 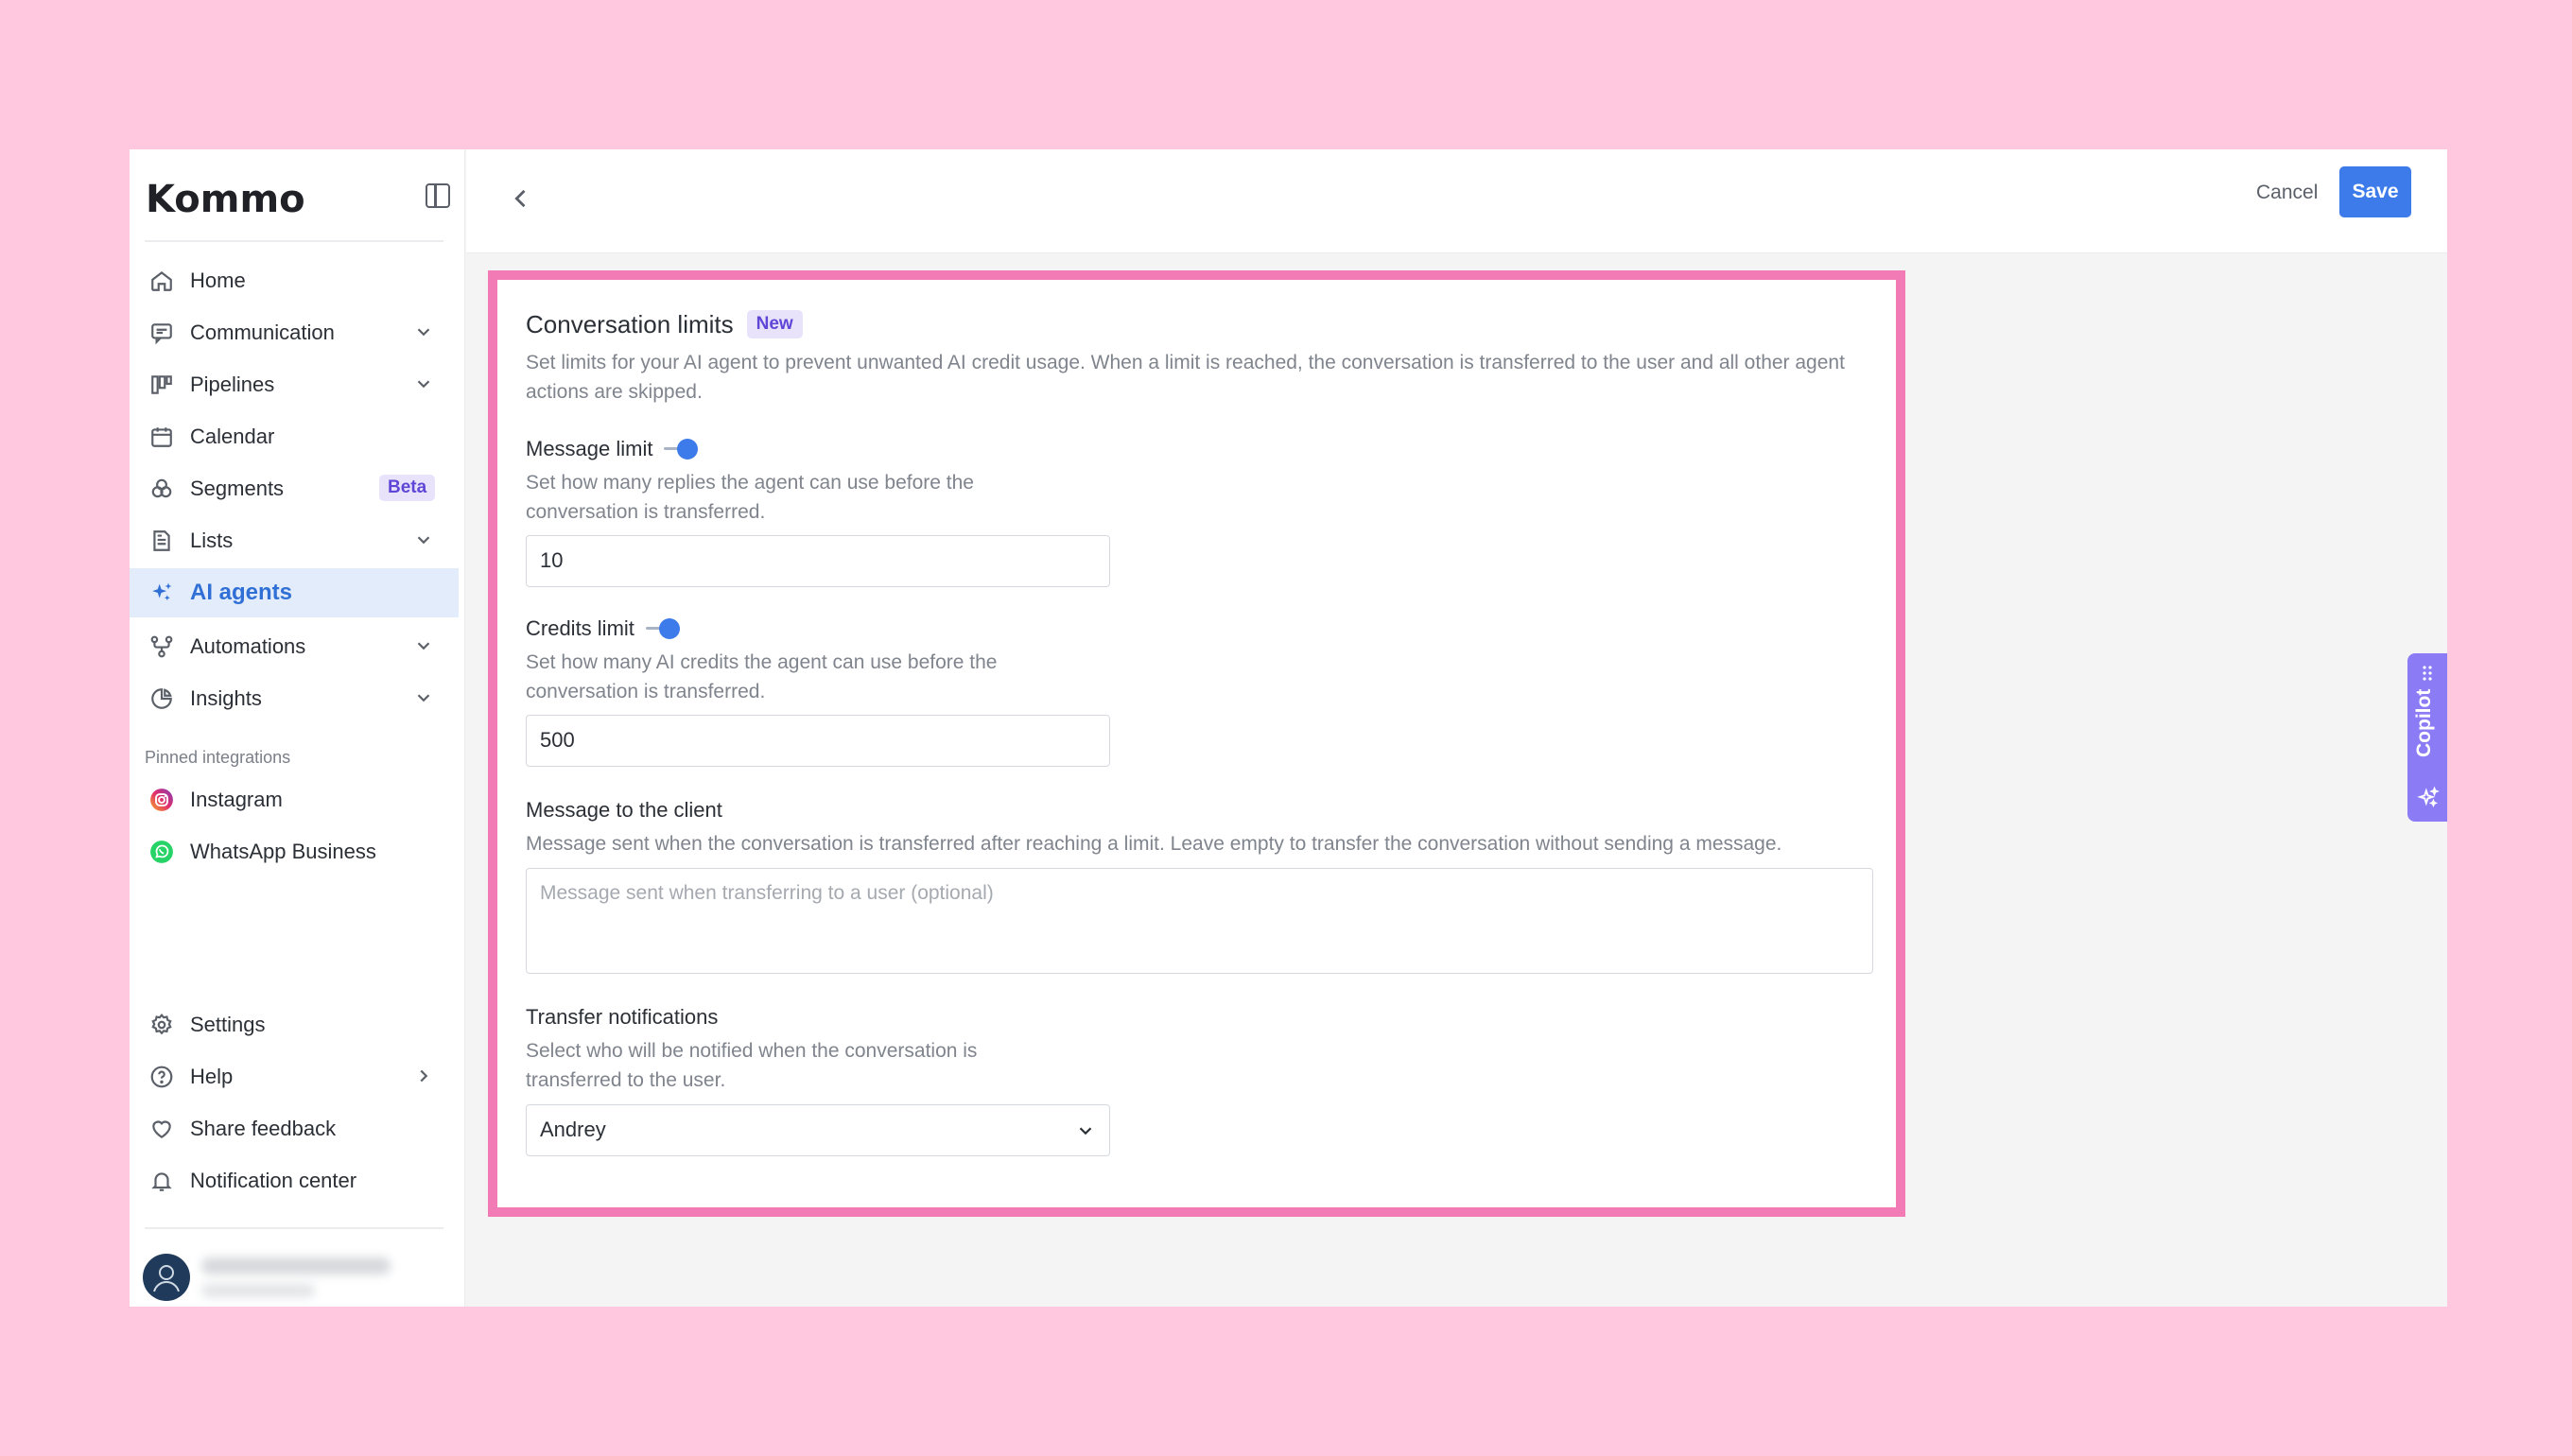 I want to click on back-arrow-icon, so click(x=521, y=198).